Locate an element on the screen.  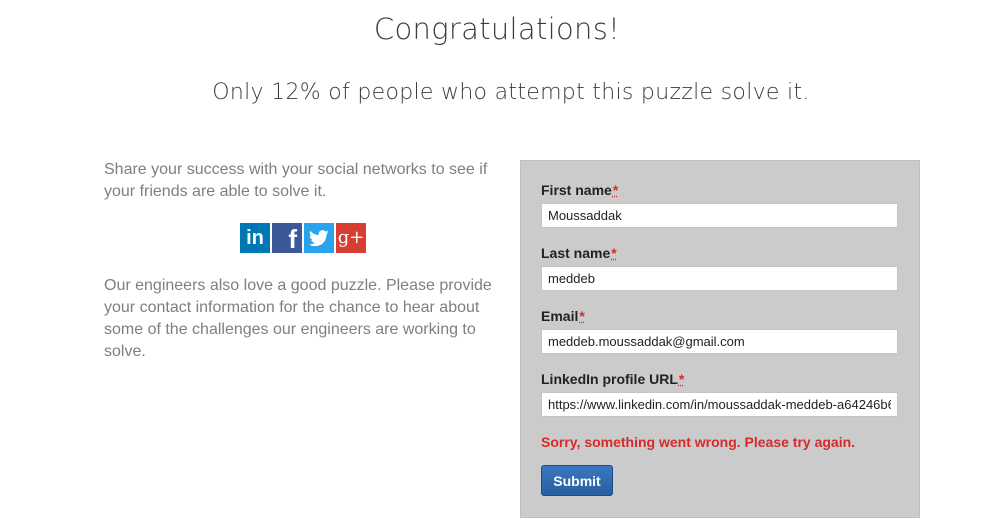
linkedin-share-button: in is located at coordinates (255, 238).